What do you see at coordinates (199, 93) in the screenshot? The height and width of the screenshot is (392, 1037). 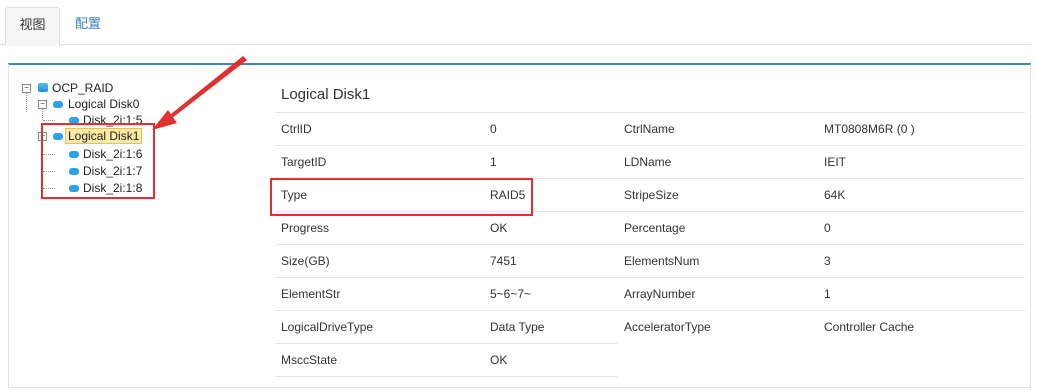 I see `annotation-arrow` at bounding box center [199, 93].